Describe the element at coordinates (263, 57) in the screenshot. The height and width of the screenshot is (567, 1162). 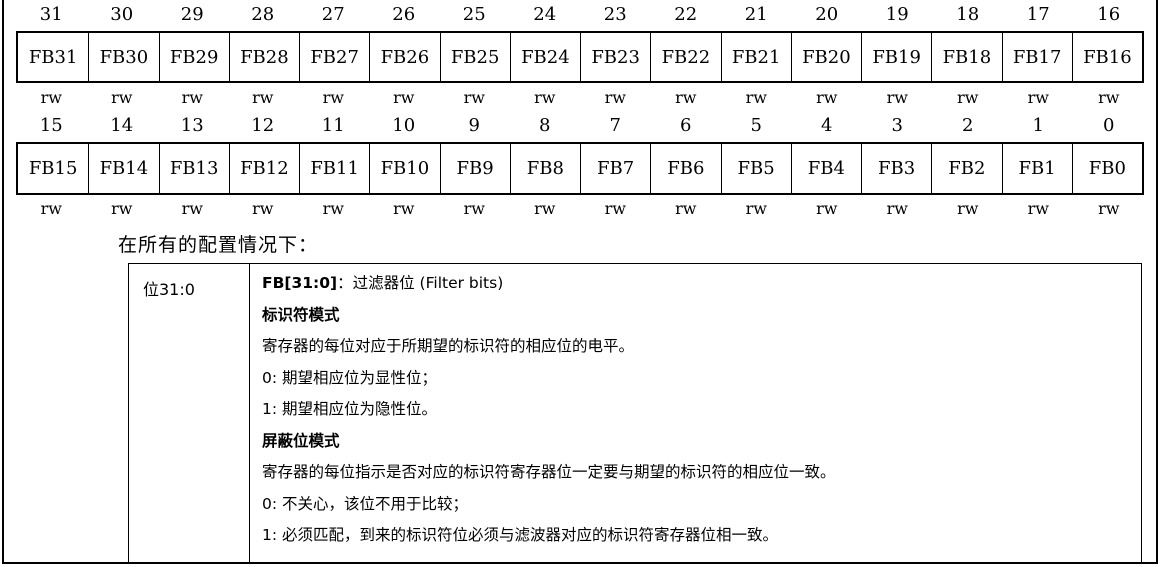
I see `bit-field-cell: FB28` at that location.